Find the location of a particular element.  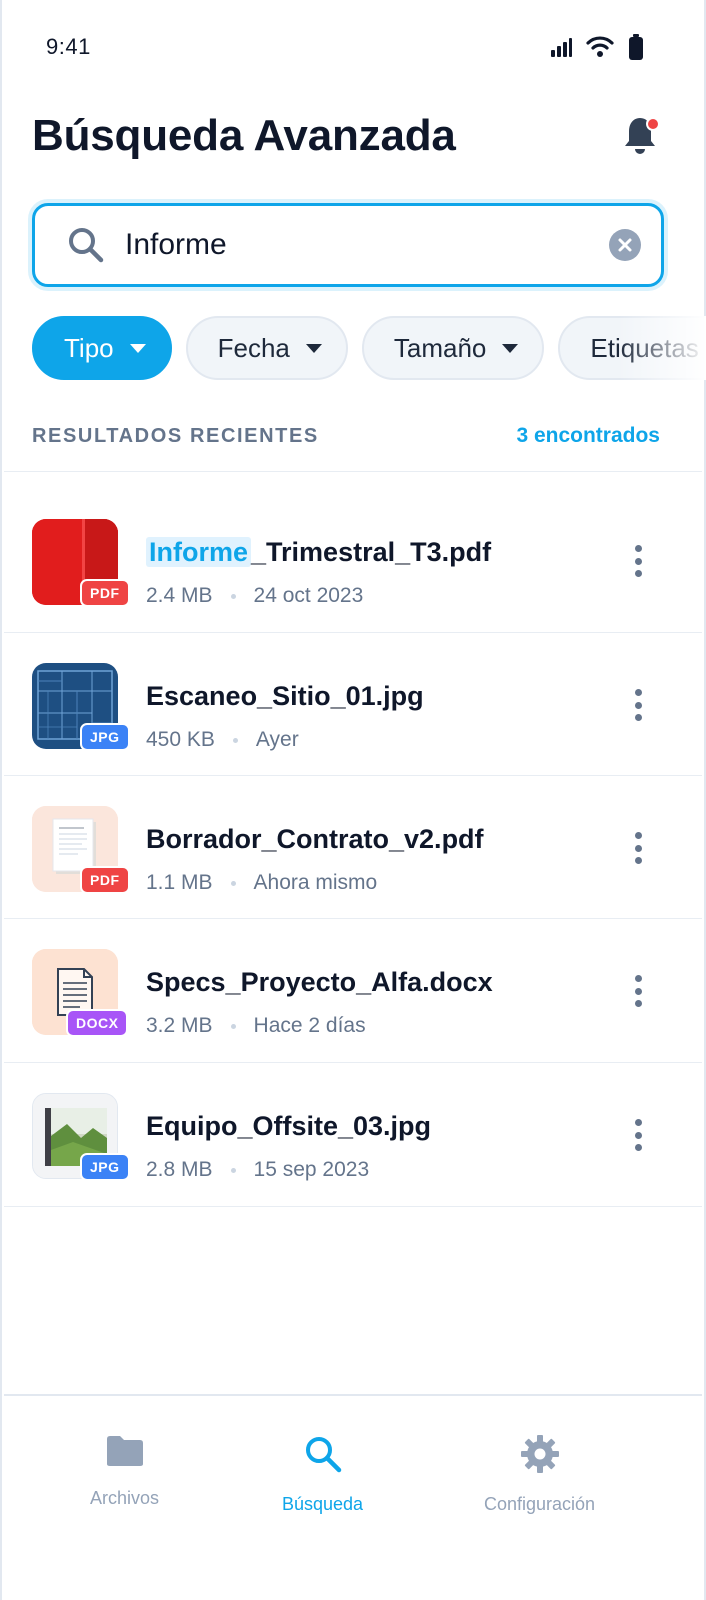

filter-chips: Tipo Fecha Tamaño Etiquetas is located at coordinates (369, 348).